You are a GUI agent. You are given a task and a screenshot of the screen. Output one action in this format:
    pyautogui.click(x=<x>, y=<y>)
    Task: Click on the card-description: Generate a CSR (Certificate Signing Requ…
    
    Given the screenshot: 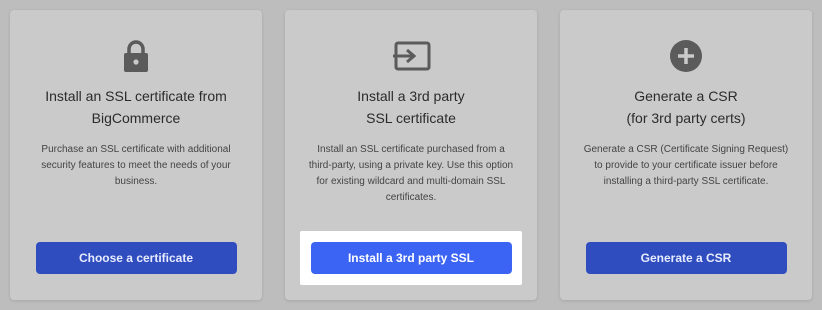 What is the action you would take?
    pyautogui.click(x=686, y=165)
    